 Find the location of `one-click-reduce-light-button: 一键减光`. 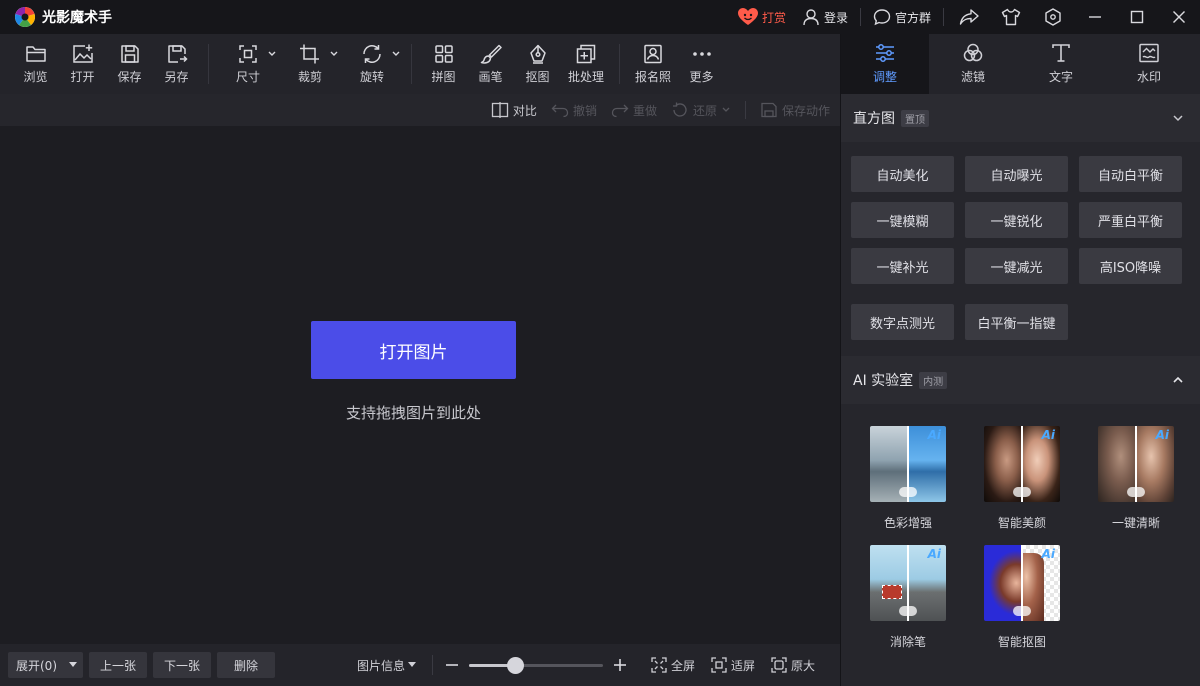

one-click-reduce-light-button: 一键减光 is located at coordinates (1016, 266).